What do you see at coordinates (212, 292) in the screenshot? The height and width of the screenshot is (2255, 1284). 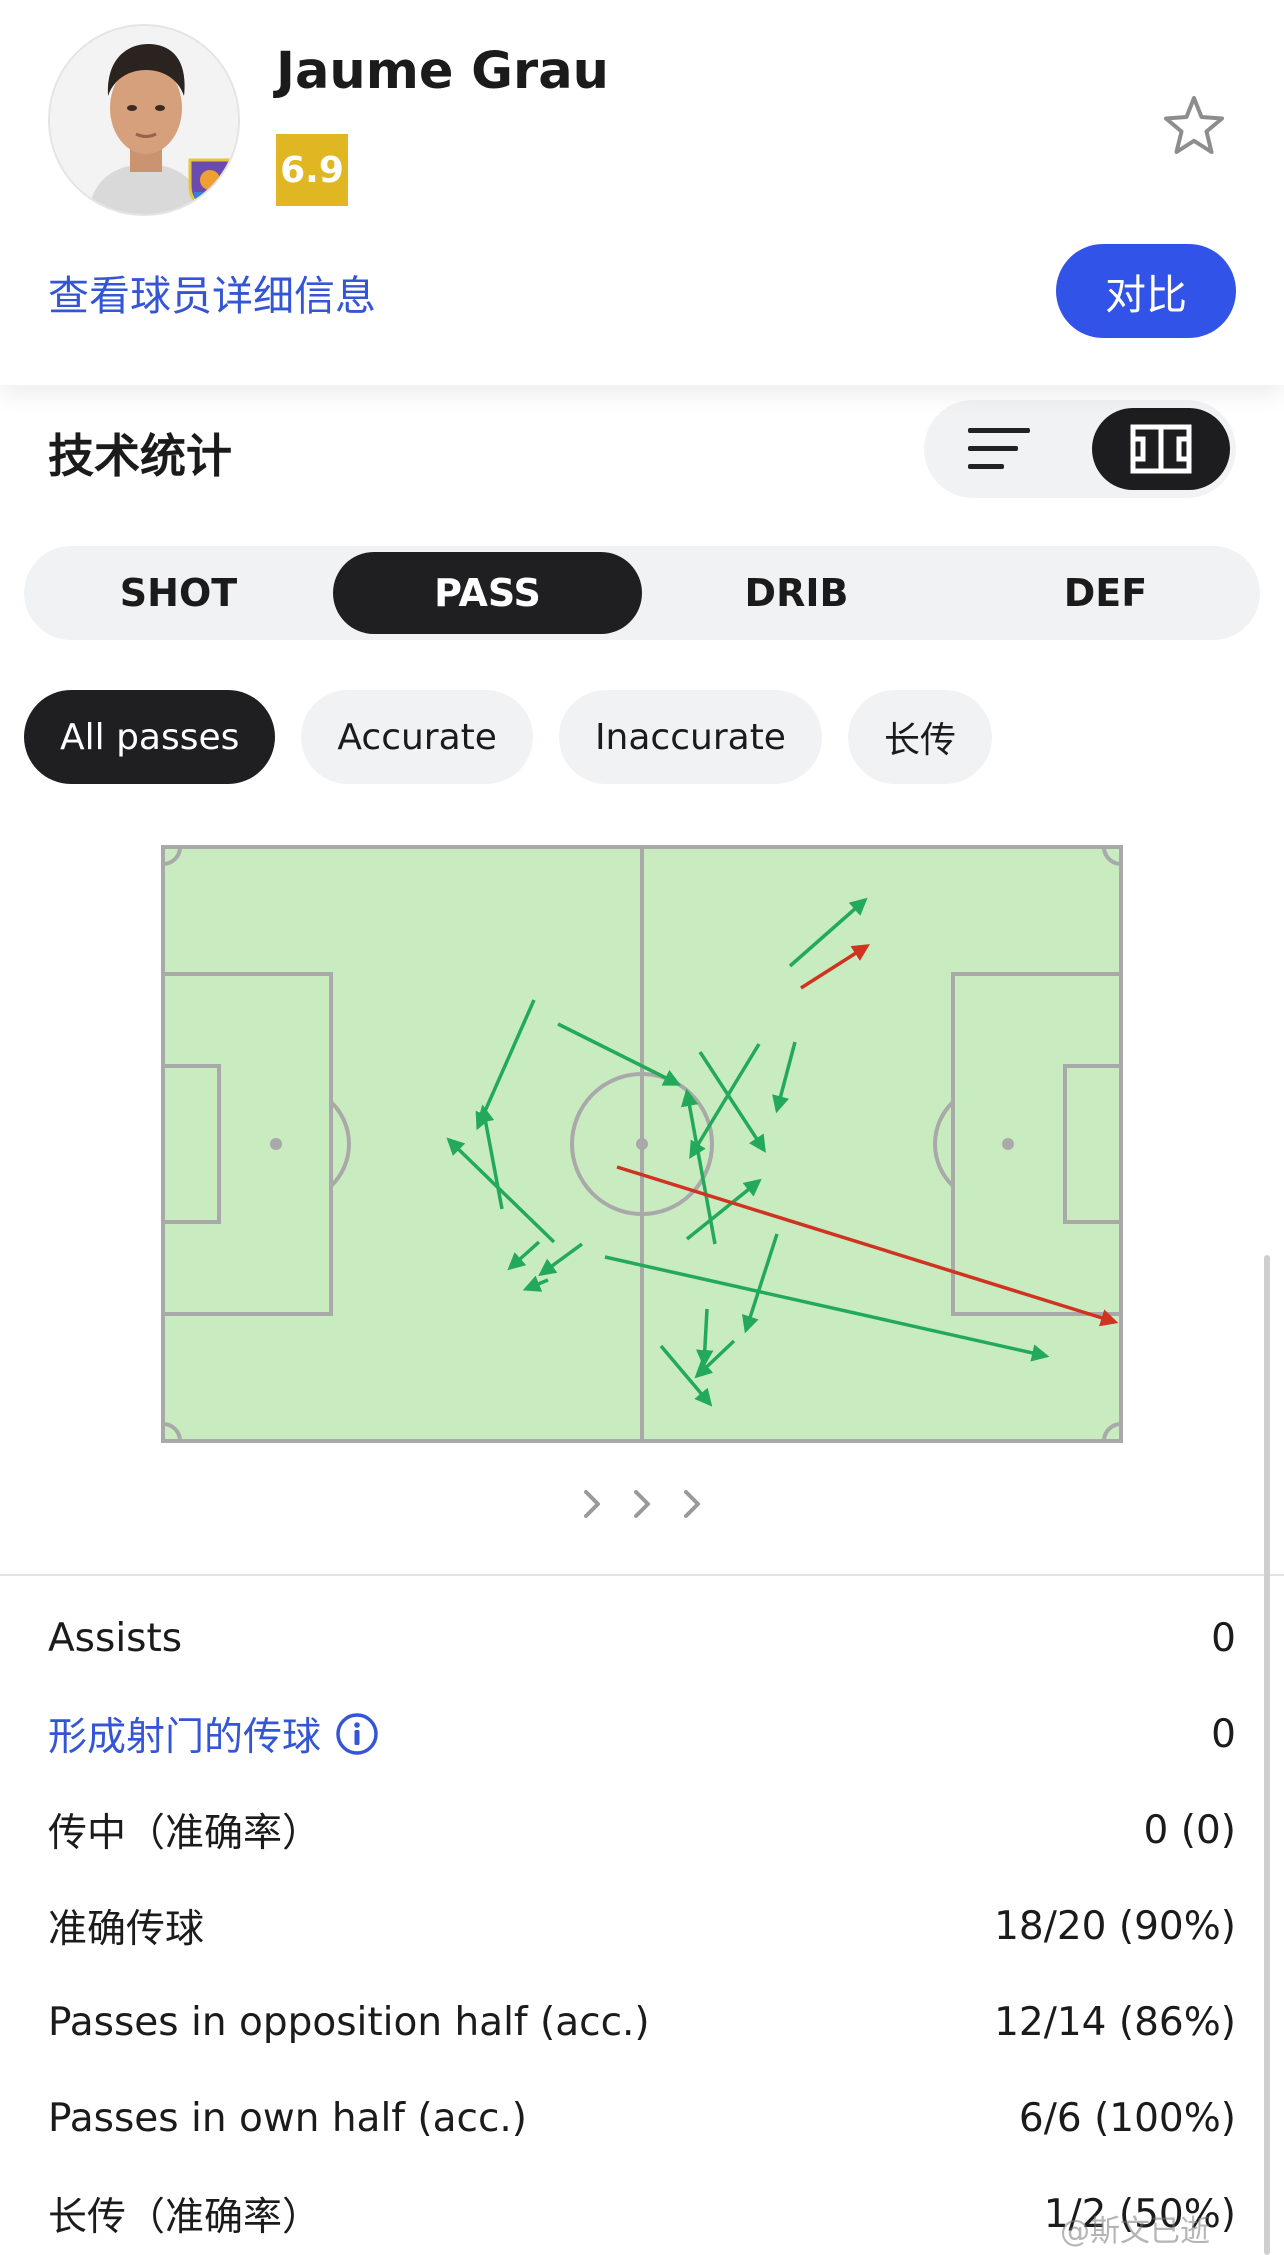 I see `player-detail-link: 查看球员详细信息` at bounding box center [212, 292].